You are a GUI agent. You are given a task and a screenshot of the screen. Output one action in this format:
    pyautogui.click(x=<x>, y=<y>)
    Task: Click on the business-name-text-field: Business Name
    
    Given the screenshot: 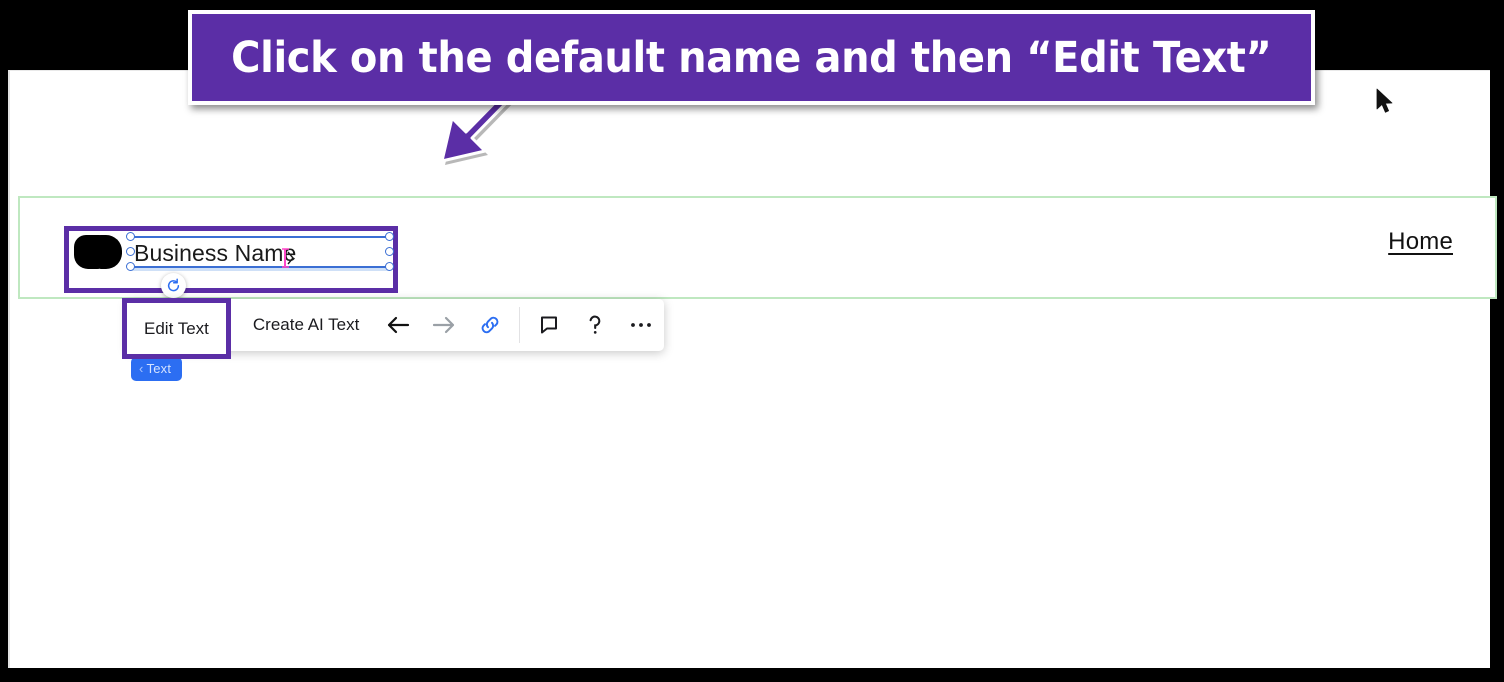 What is the action you would take?
    pyautogui.click(x=260, y=253)
    